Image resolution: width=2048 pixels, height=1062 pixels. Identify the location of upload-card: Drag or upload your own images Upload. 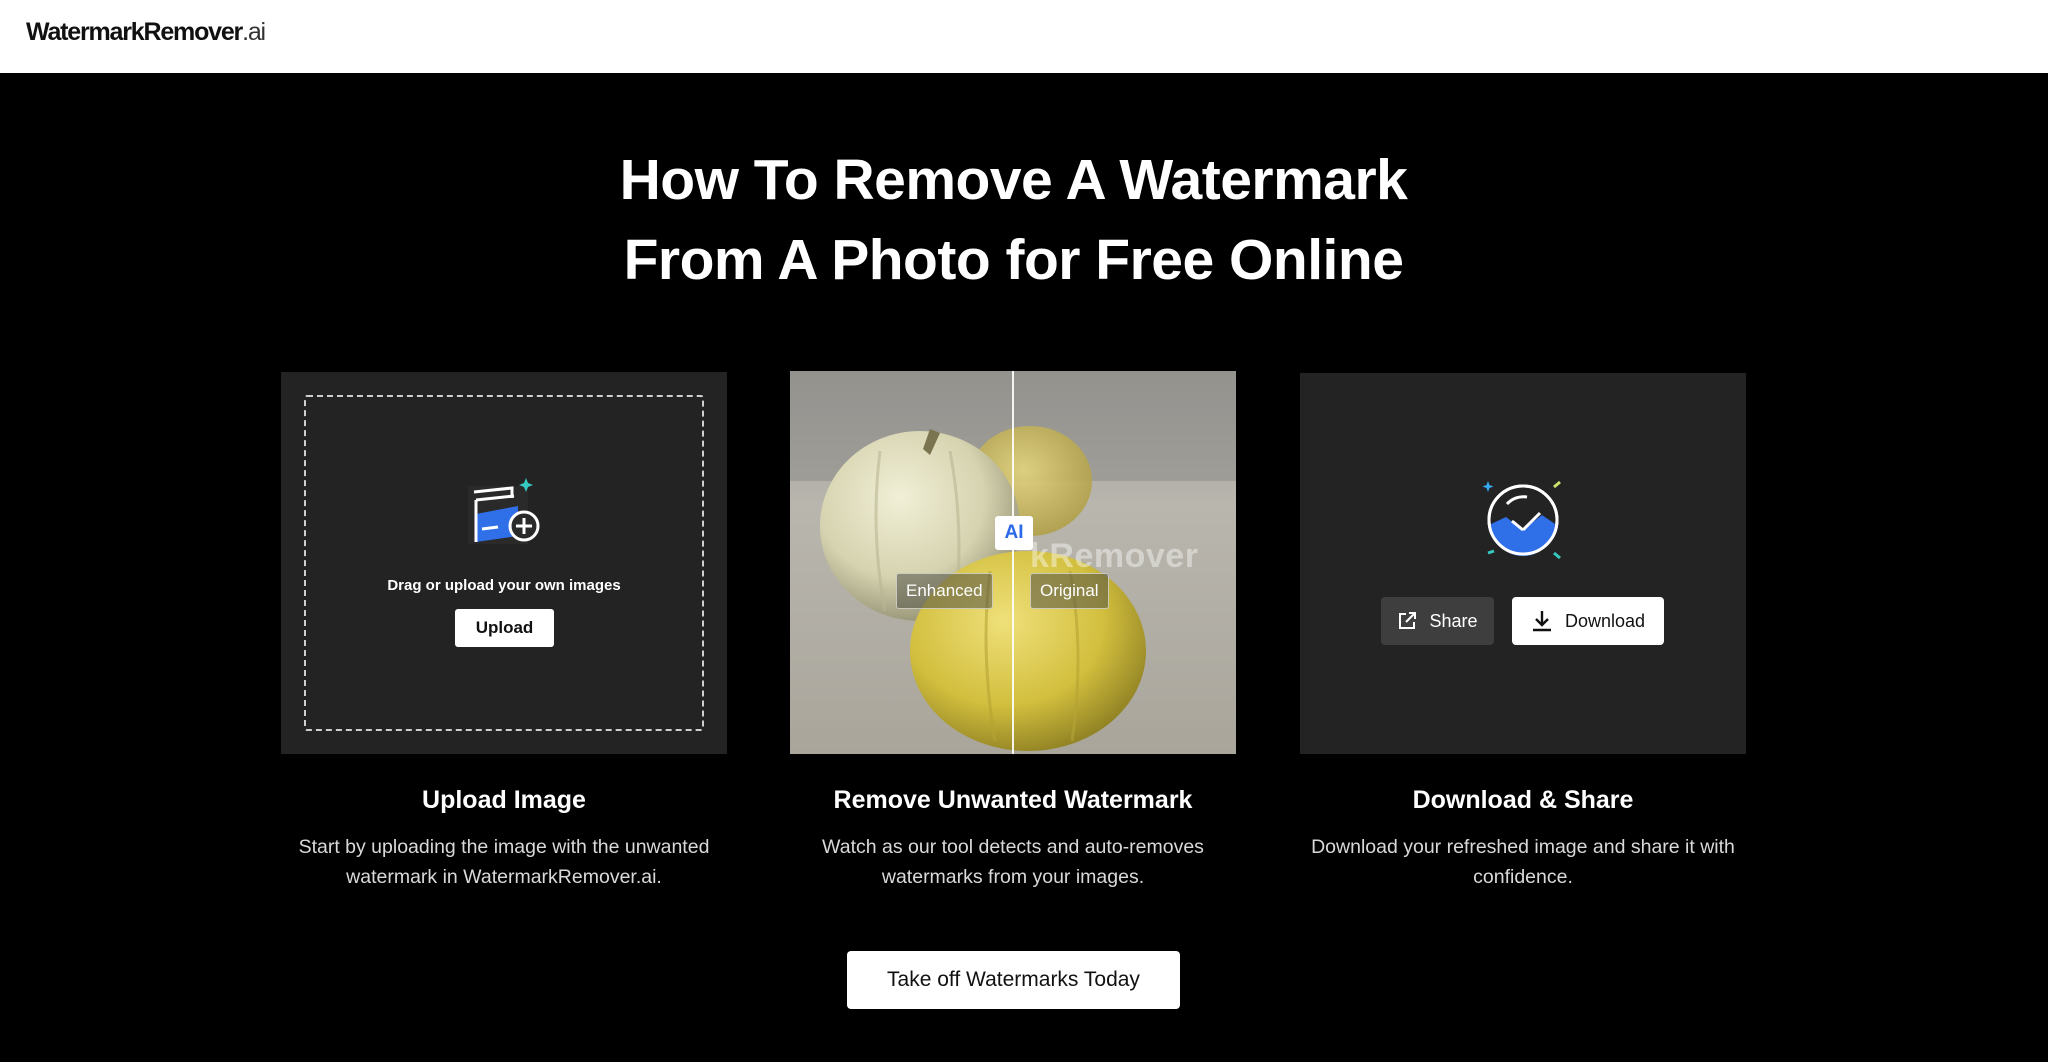
(504, 563).